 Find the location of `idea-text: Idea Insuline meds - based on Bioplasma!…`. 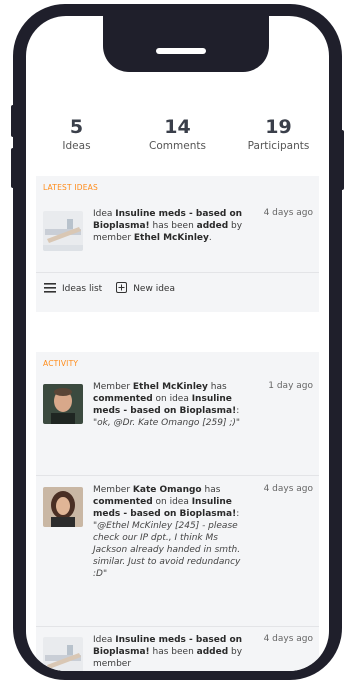

idea-text: Idea Insuline meds - based on Bioplasma!… is located at coordinates (169, 226).